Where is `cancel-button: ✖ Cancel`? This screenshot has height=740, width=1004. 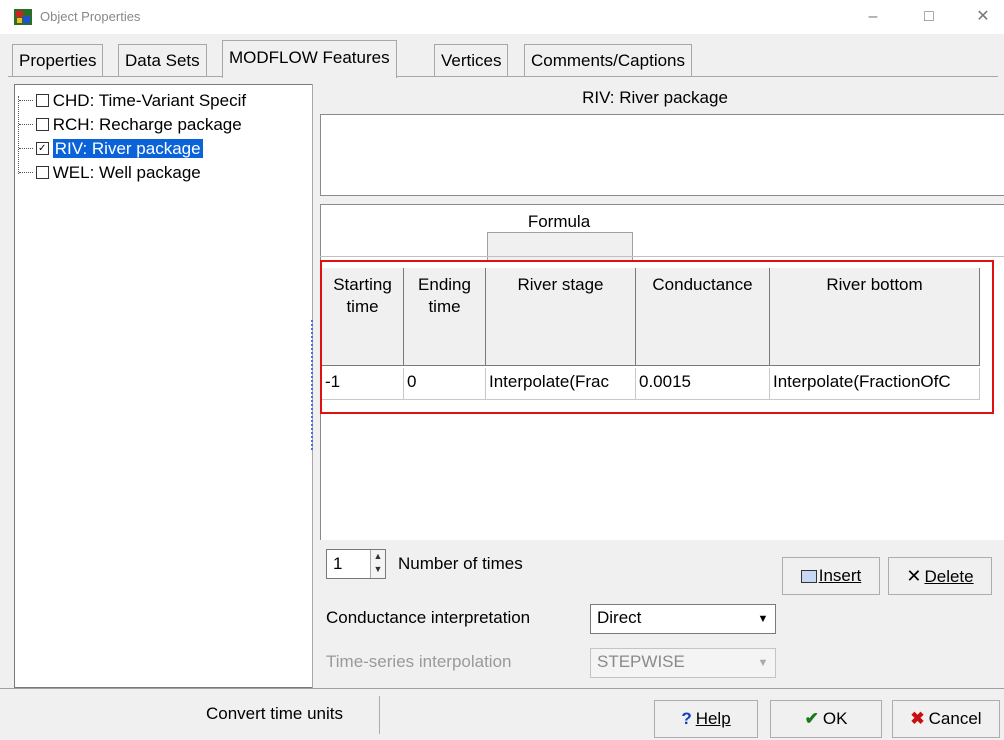 cancel-button: ✖ Cancel is located at coordinates (946, 719).